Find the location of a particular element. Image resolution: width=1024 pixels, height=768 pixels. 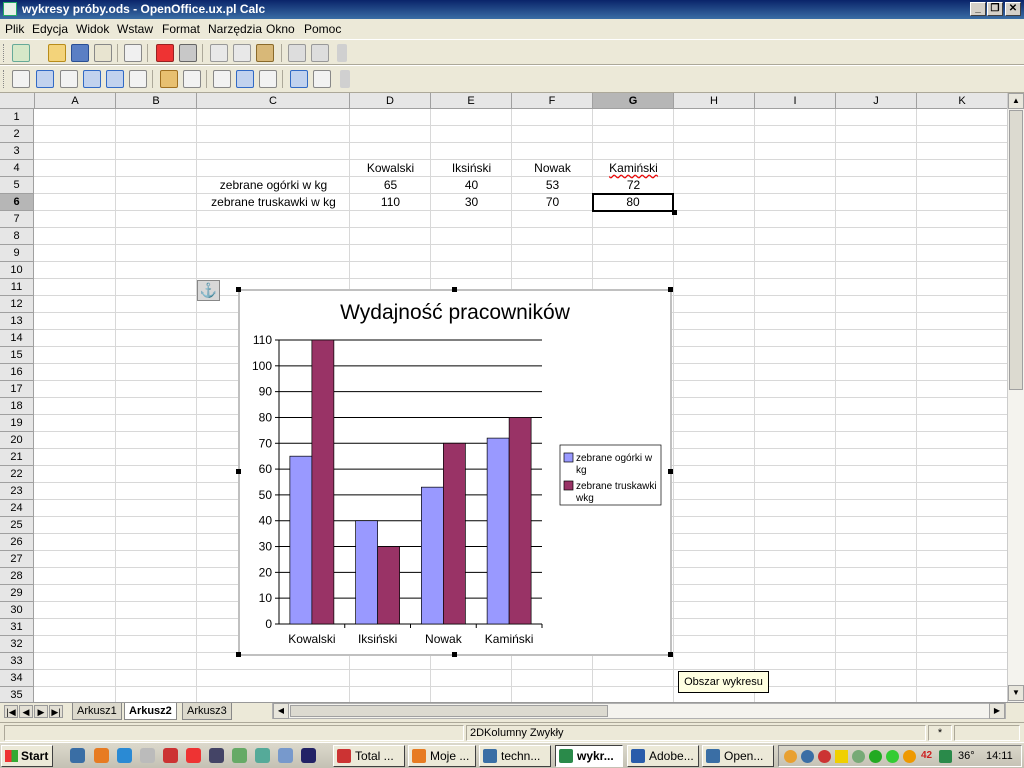

tray-app-icon is located at coordinates (945, 756).